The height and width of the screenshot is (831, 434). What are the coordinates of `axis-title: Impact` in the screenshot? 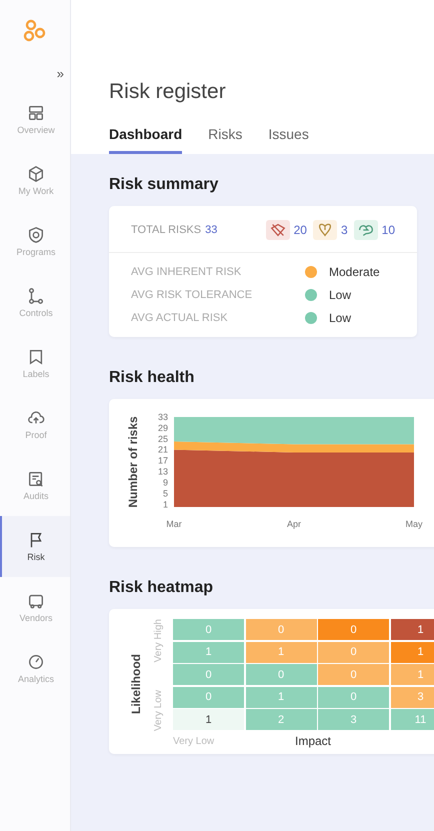 It's located at (313, 741).